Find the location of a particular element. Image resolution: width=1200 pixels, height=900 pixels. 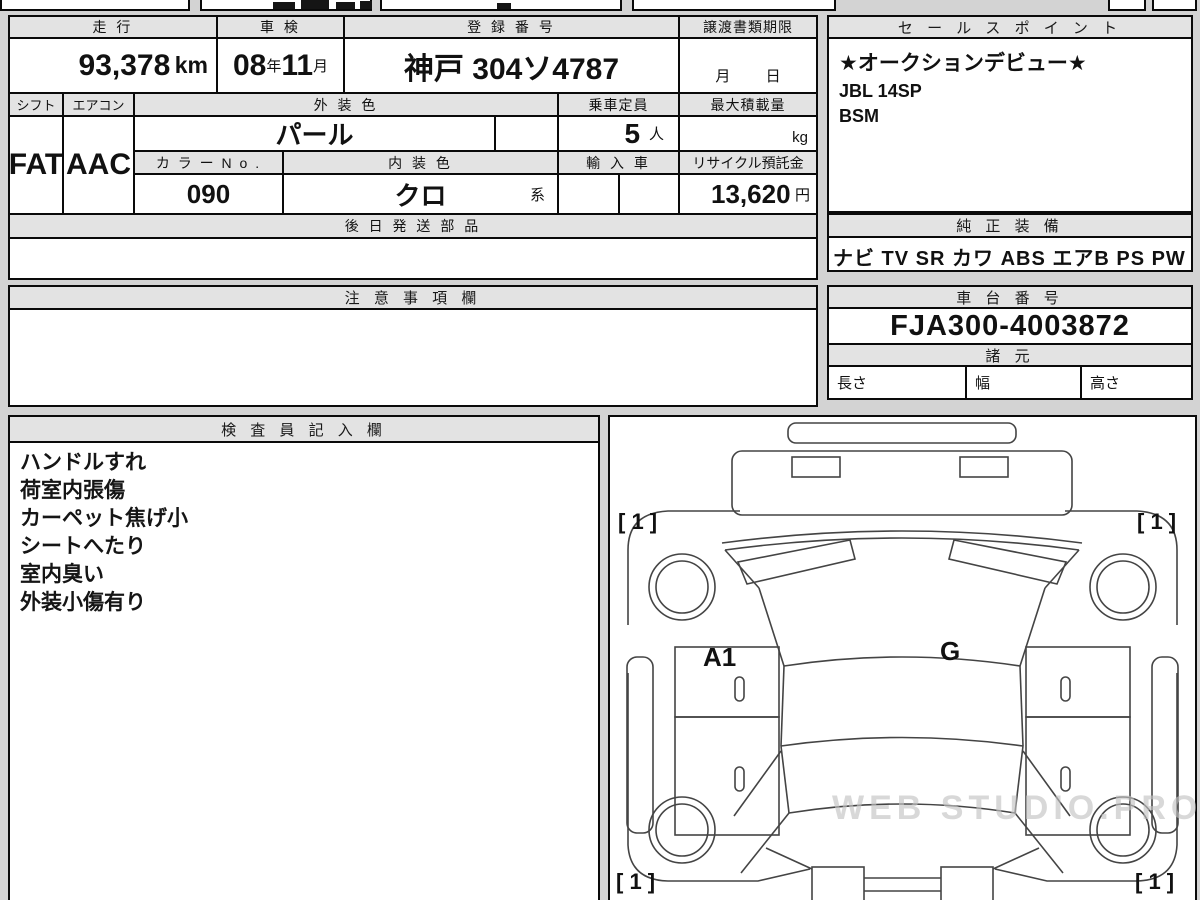

specs-row: 長さ 幅 高さ is located at coordinates (1010, 382).